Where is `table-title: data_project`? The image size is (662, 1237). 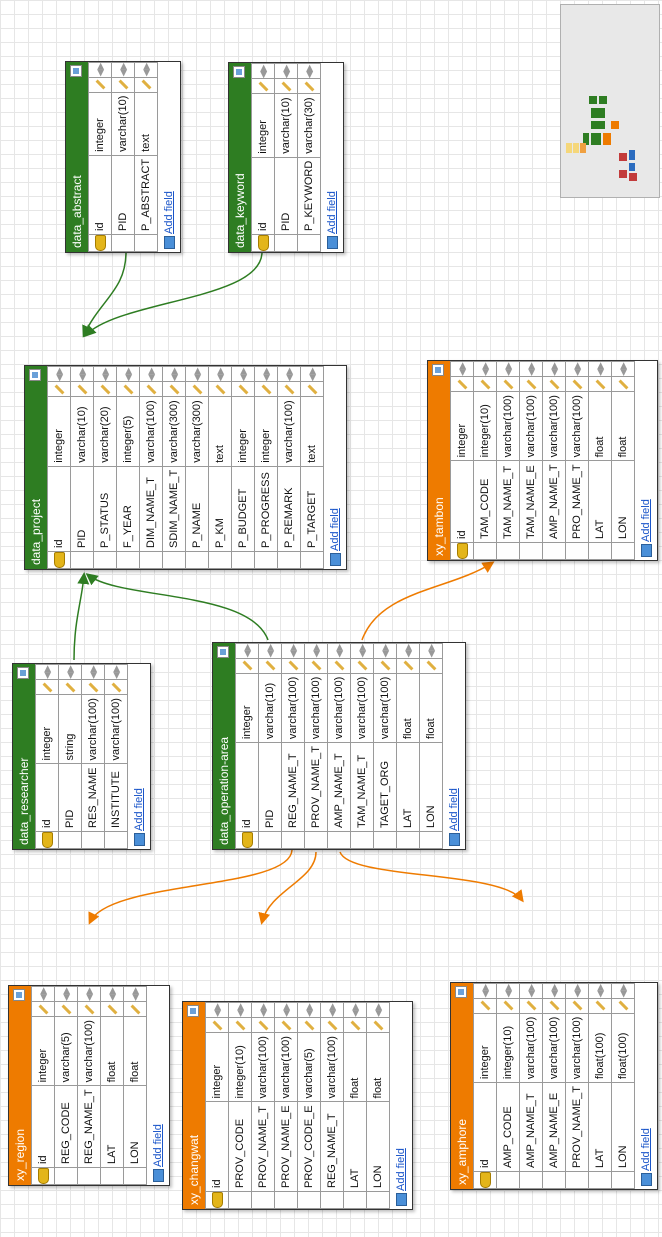
table-title: data_project is located at coordinates (36, 467).